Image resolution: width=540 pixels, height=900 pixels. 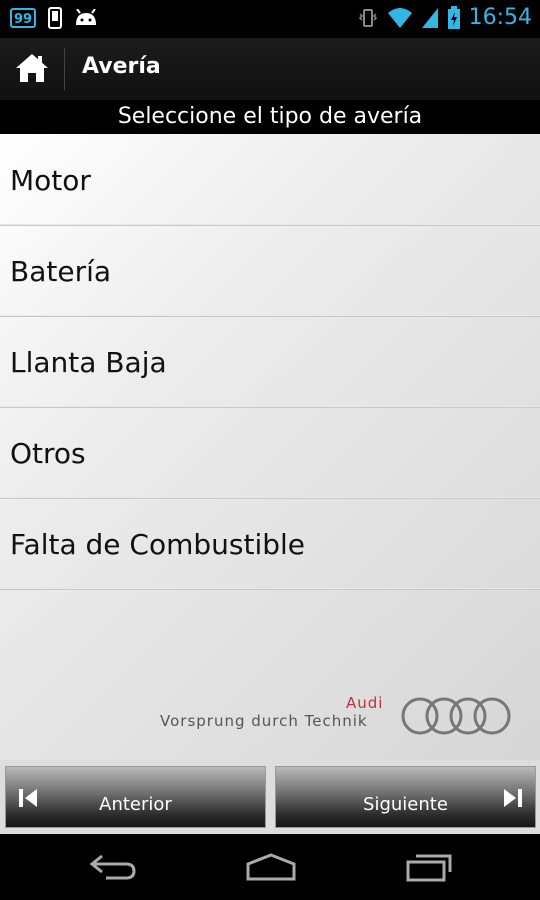 What do you see at coordinates (270, 117) in the screenshot?
I see `section-header: Seleccione el tipo de avería` at bounding box center [270, 117].